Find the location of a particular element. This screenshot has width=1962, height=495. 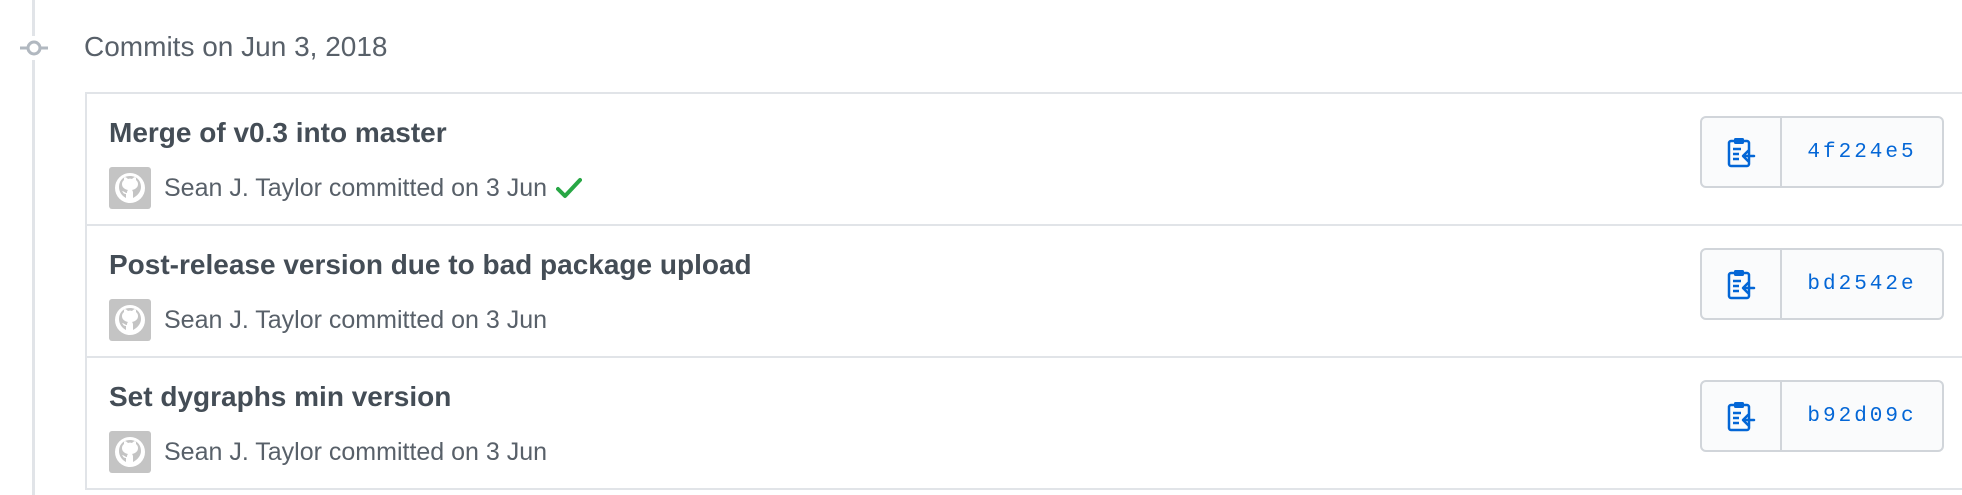

commit-sha-link: bd2542e is located at coordinates (1863, 284).